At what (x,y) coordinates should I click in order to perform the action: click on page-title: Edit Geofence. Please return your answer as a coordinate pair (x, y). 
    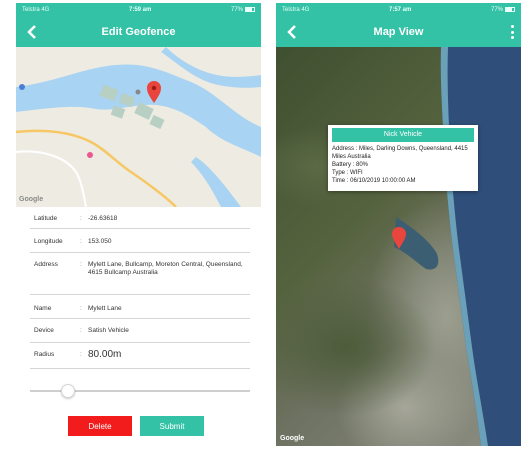
    Looking at the image, I should click on (138, 32).